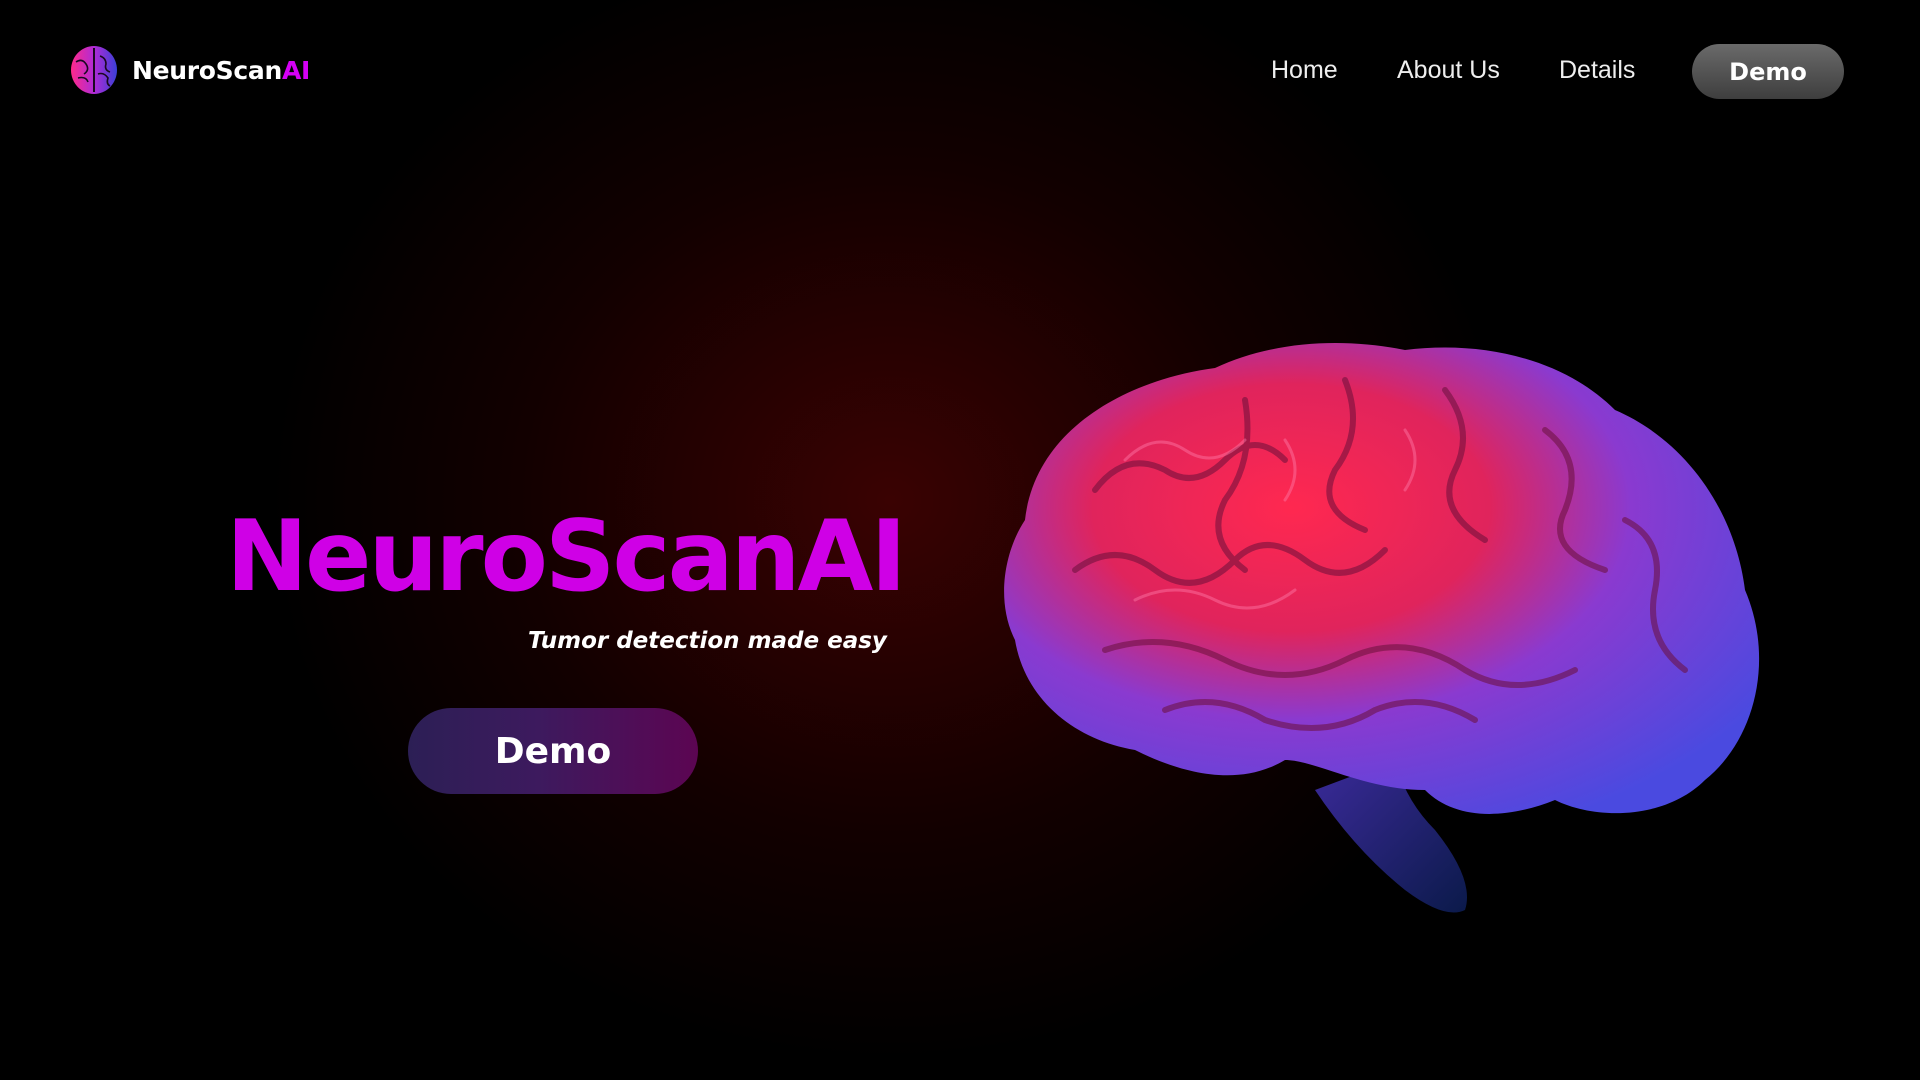  Describe the element at coordinates (566, 557) in the screenshot. I see `hero-title: NeuroScanAI` at that location.